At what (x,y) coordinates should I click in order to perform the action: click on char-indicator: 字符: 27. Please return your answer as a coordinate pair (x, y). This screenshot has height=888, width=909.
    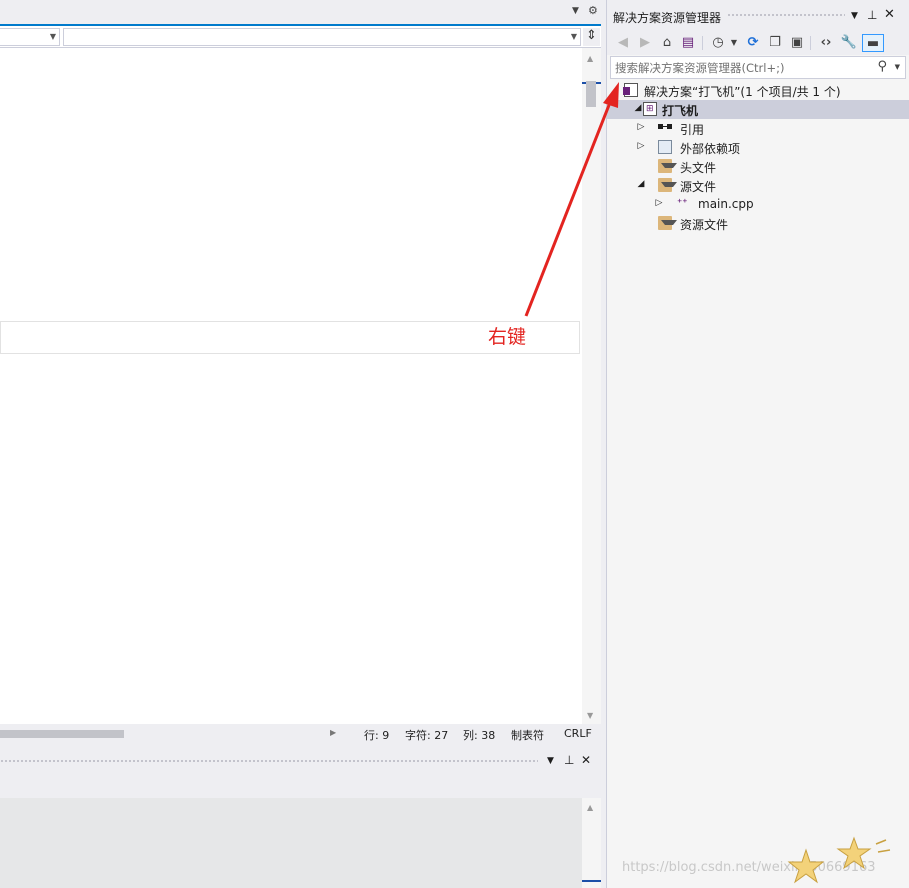
    Looking at the image, I should click on (427, 735).